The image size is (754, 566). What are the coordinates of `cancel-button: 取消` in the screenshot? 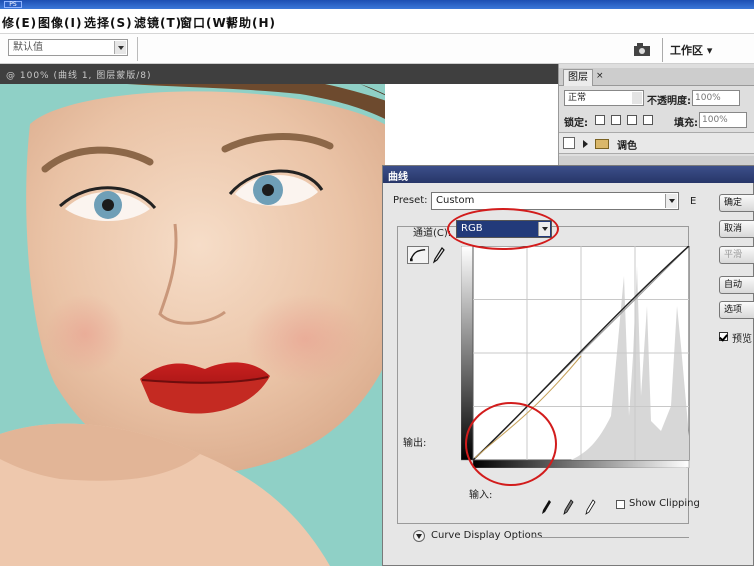 It's located at (736, 229).